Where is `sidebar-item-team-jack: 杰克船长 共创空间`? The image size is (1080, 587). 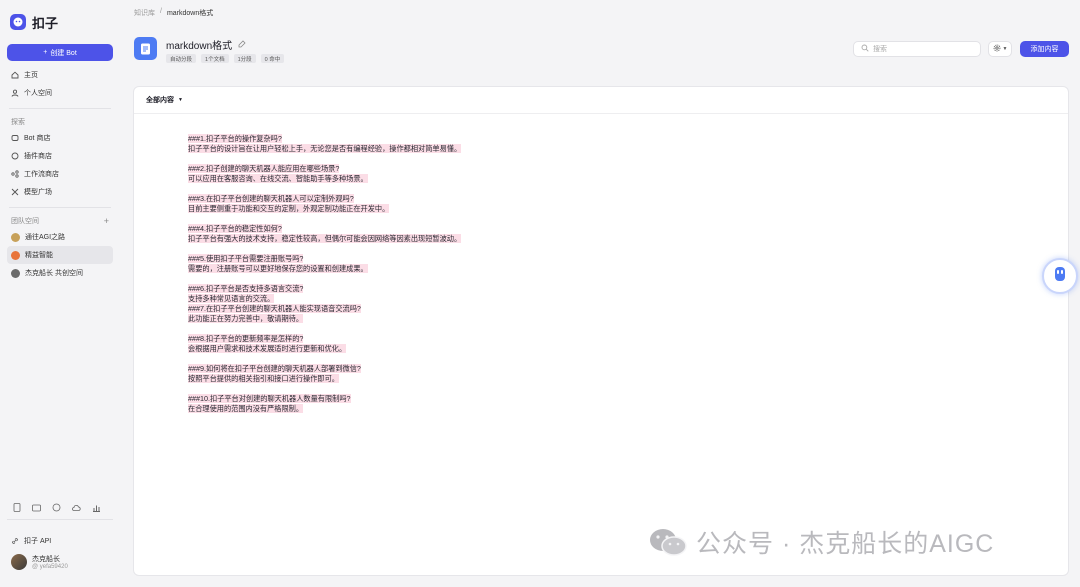
sidebar-item-team-jack: 杰克船长 共创空间 is located at coordinates (60, 273).